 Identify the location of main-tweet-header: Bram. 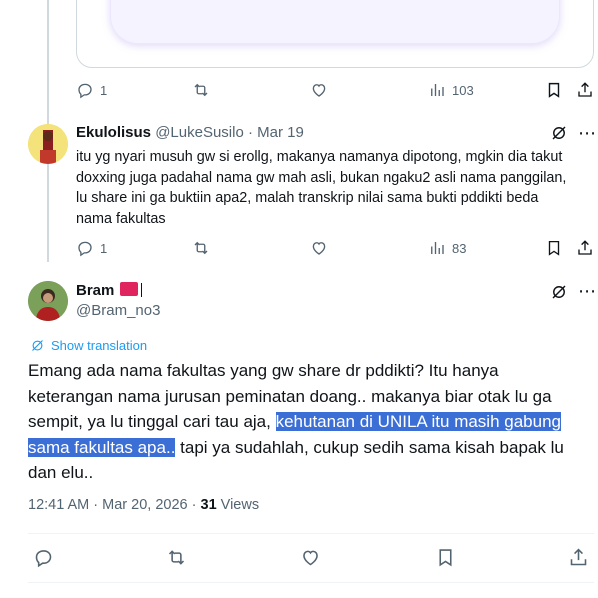
(109, 291).